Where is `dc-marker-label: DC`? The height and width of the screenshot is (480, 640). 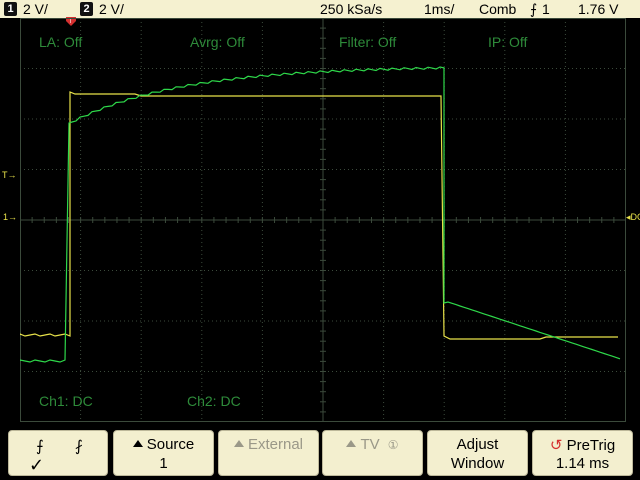 dc-marker-label: DC is located at coordinates (635, 217).